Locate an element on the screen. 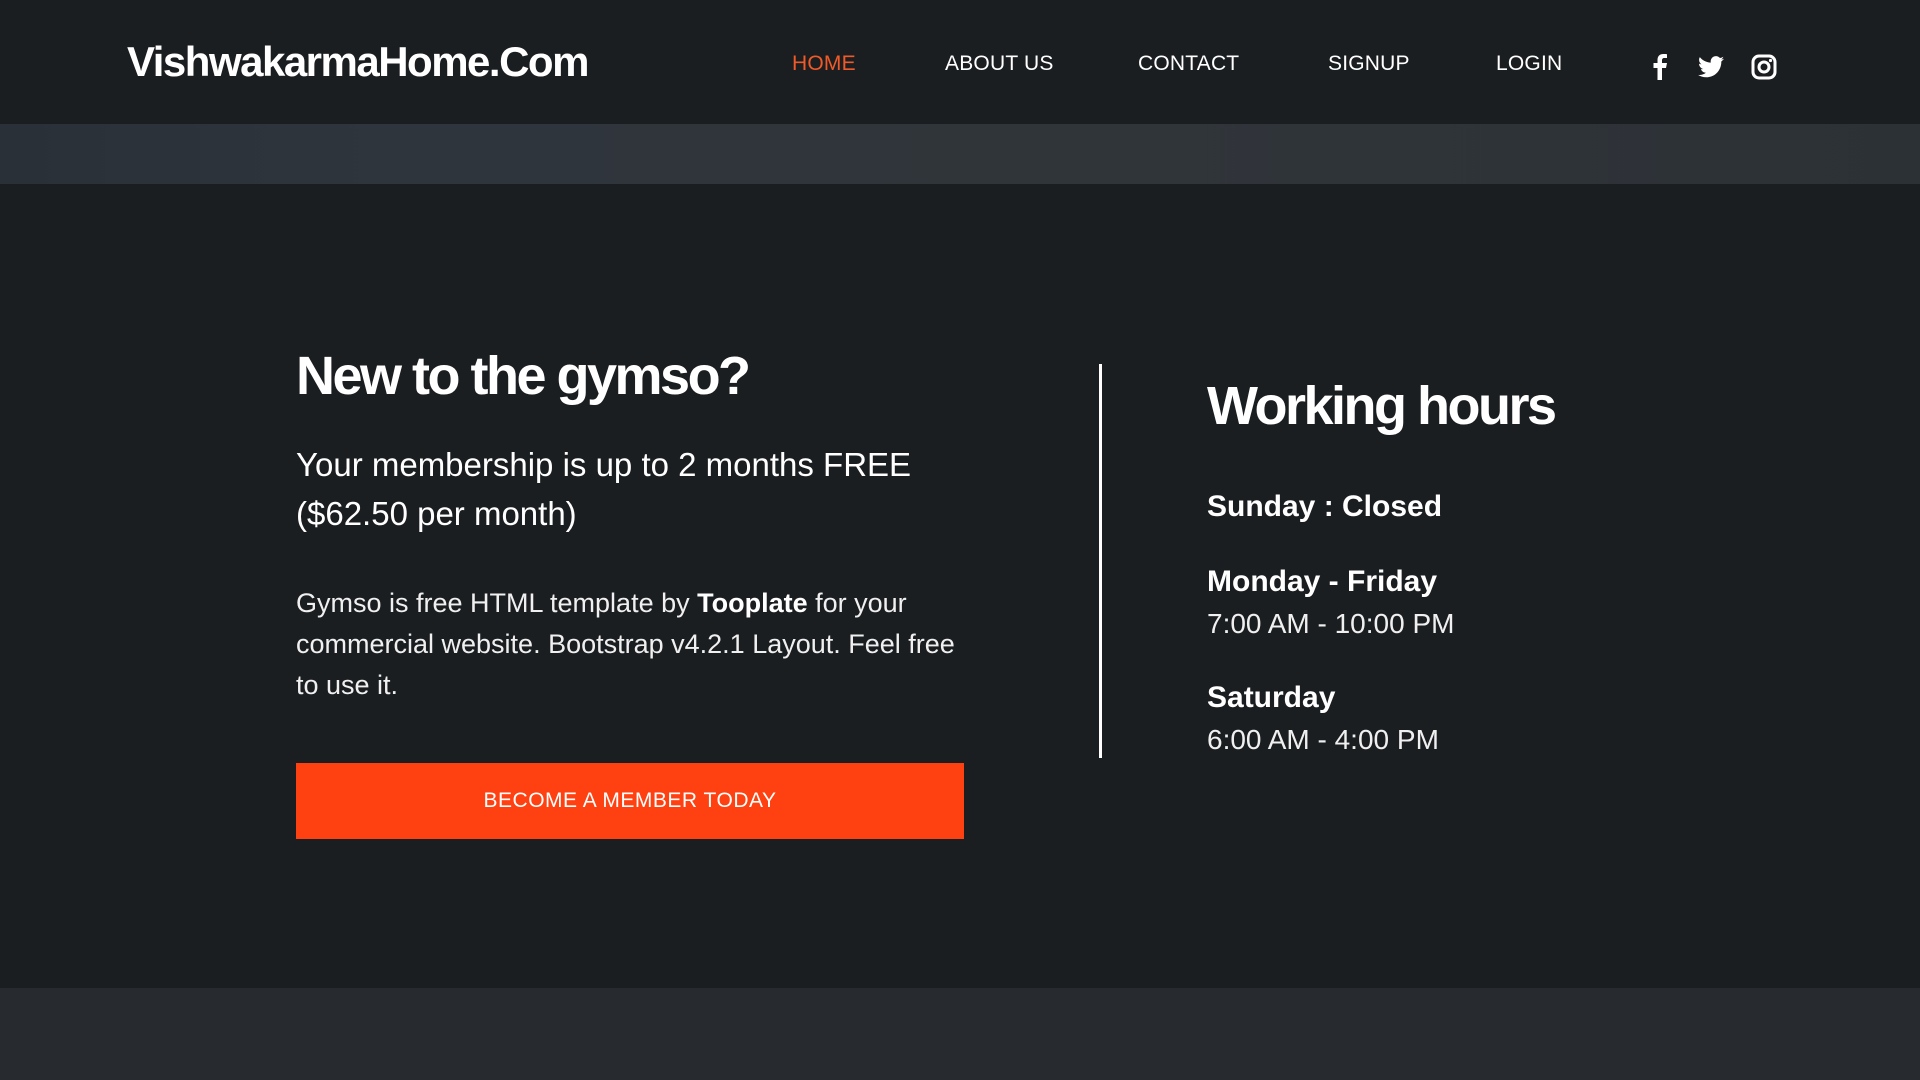 This screenshot has height=1080, width=1920. hero-image-strip is located at coordinates (960, 154).